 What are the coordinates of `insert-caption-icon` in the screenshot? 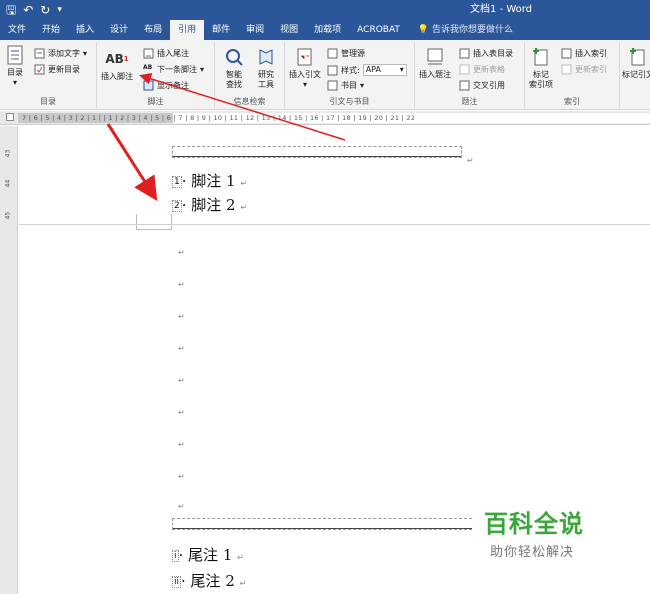 It's located at (435, 57).